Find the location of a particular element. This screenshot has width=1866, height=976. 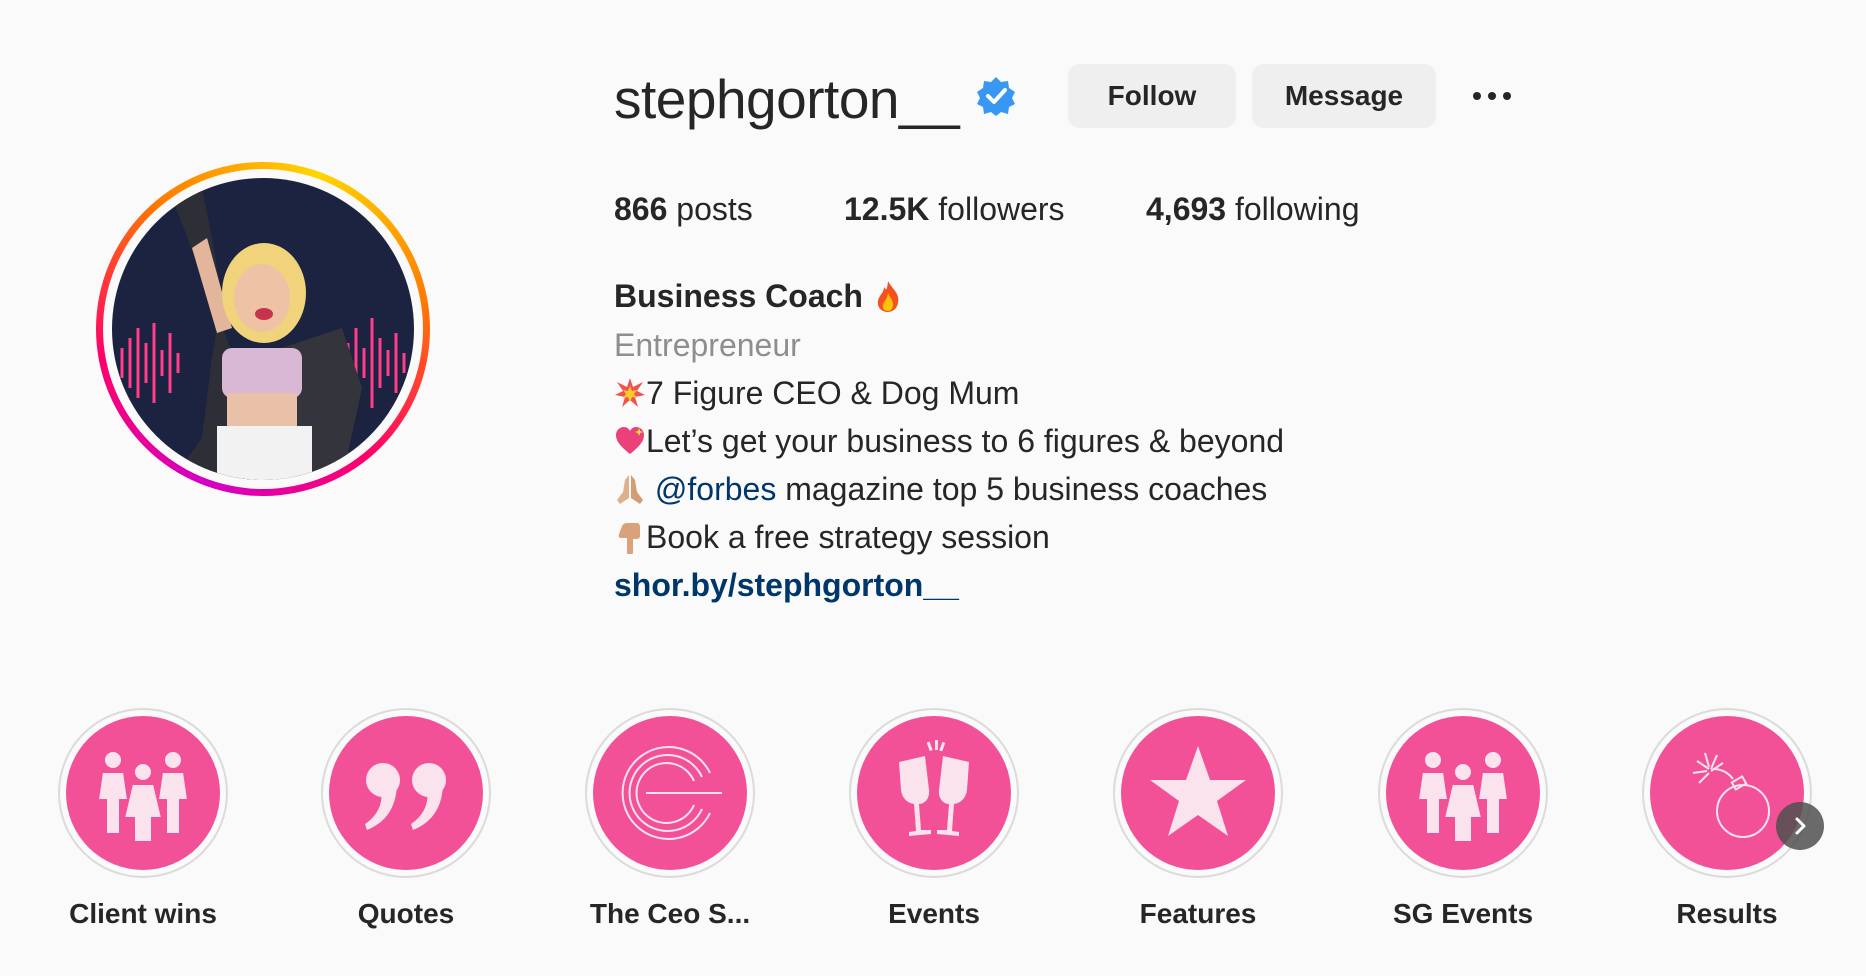

highlight-sg-events: SG Events is located at coordinates (1463, 820).